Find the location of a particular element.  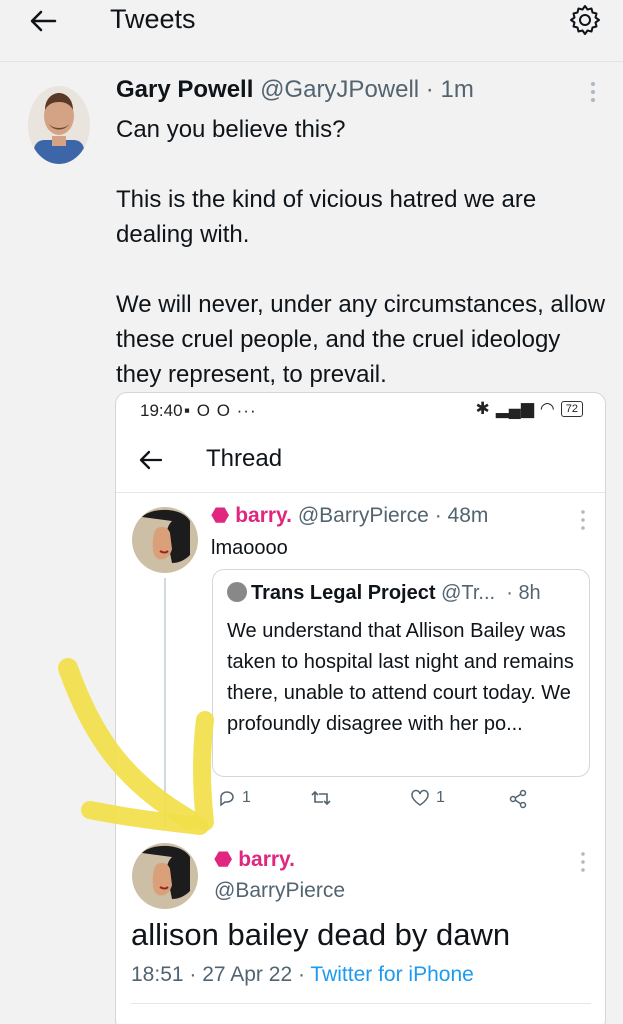

tweet-metadata: 18:51 · 27 Apr 22 · Twitter for iPhone is located at coordinates (302, 975).